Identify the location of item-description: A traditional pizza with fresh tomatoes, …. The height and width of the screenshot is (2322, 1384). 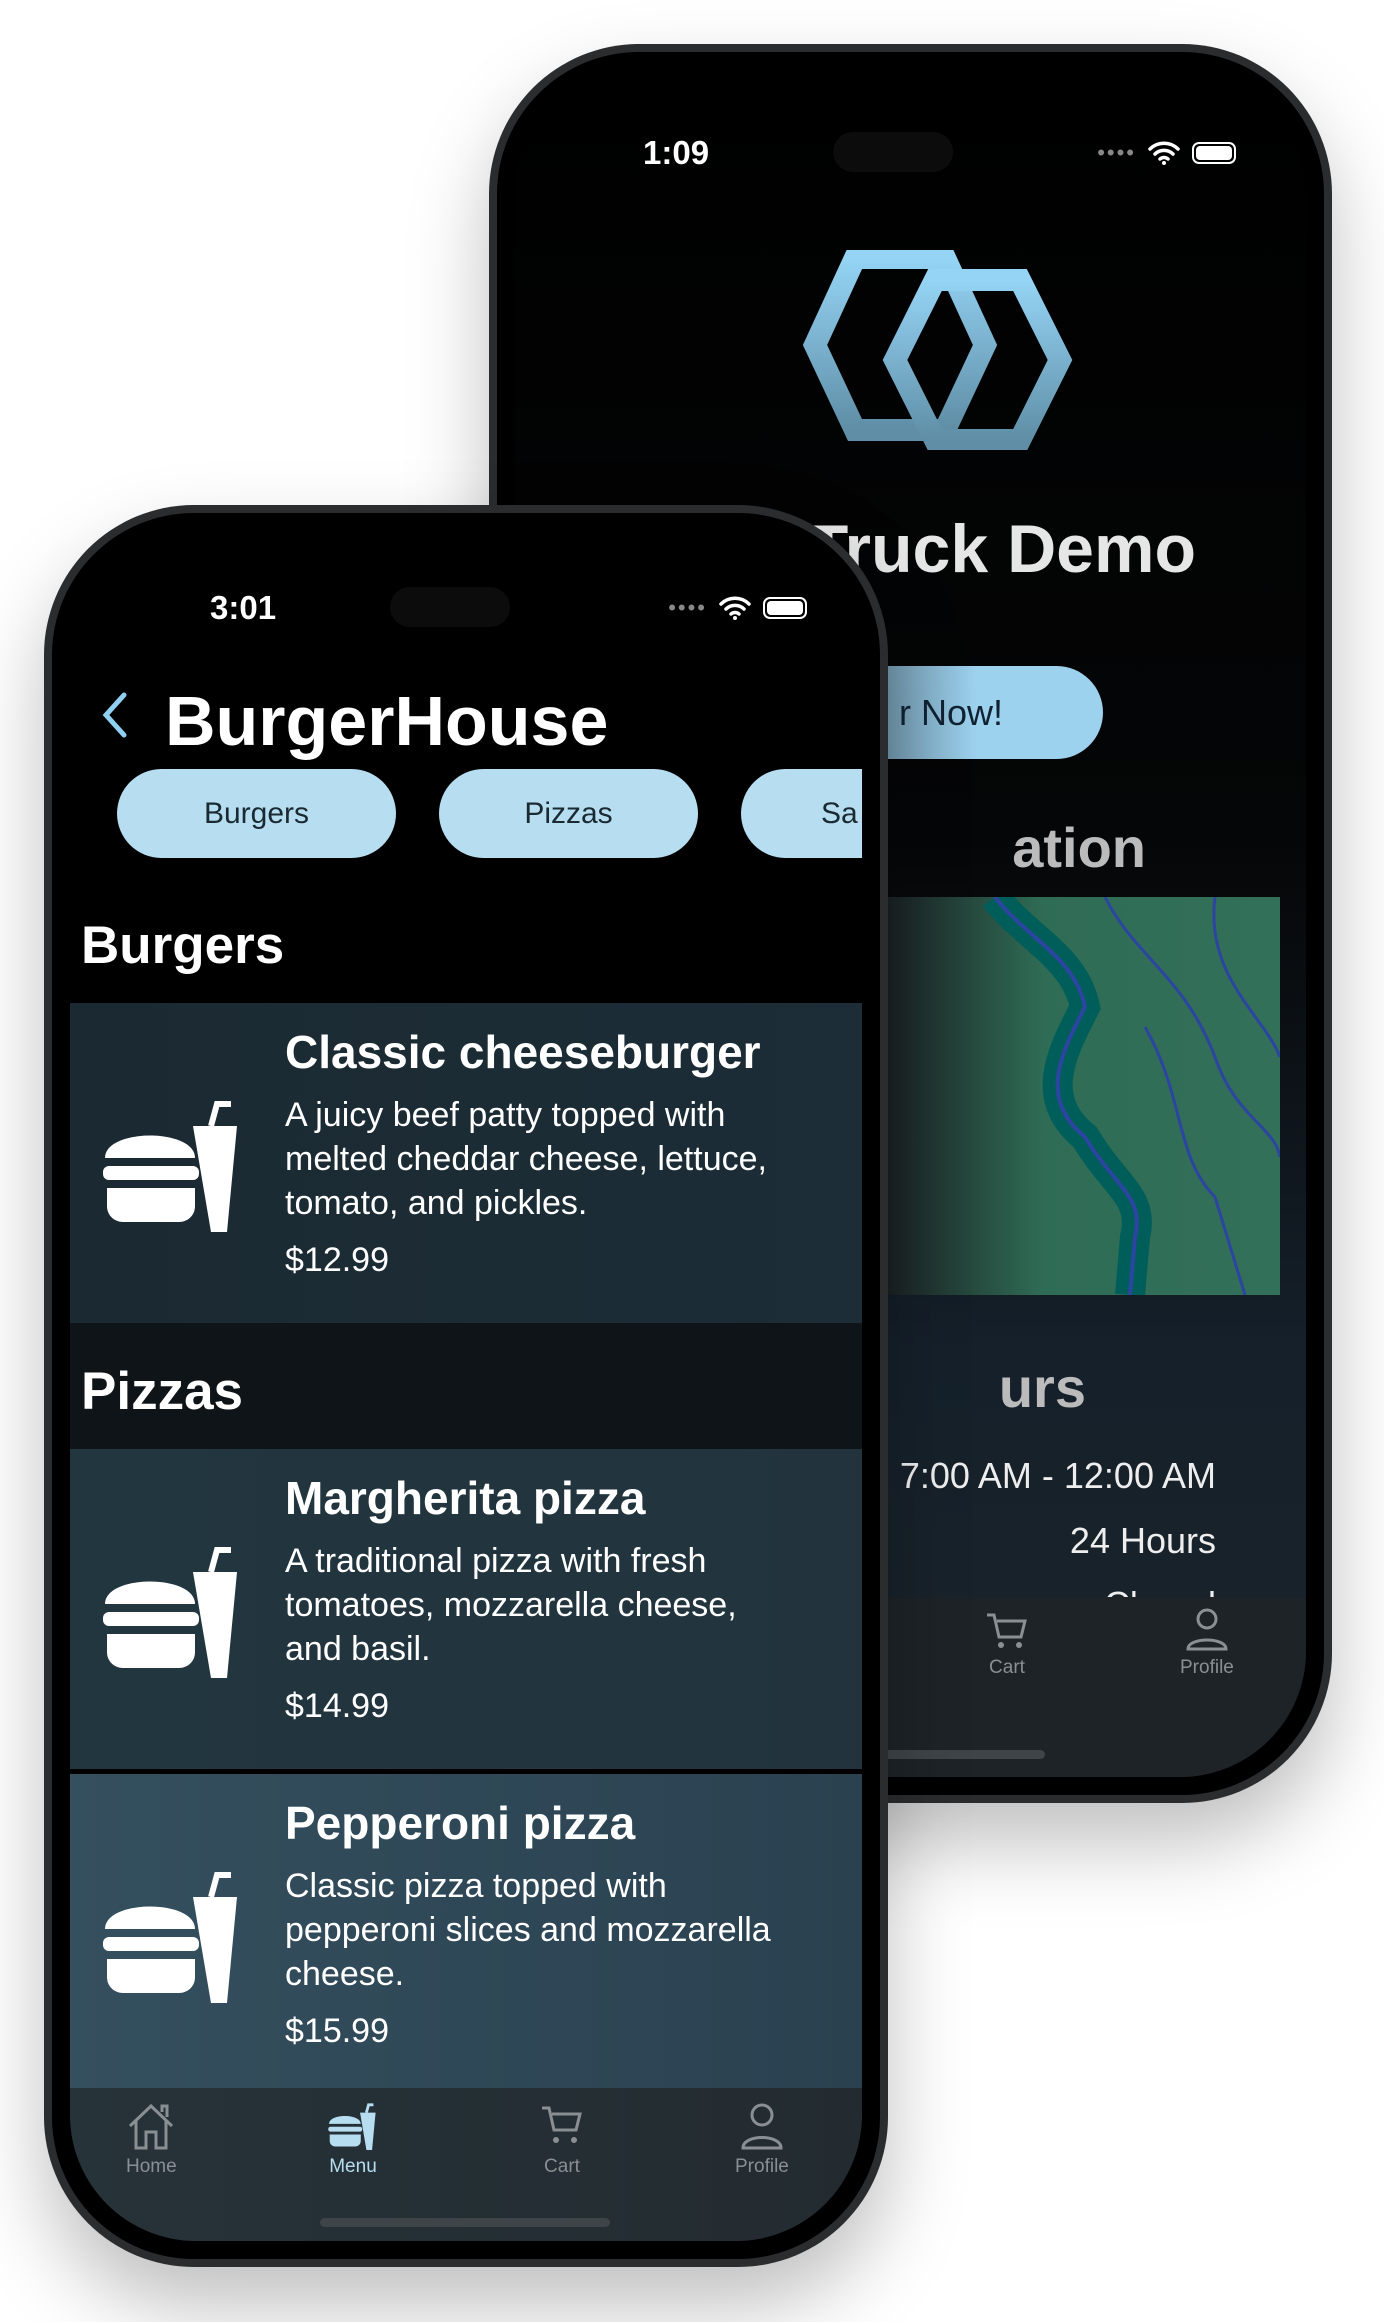
(511, 1605).